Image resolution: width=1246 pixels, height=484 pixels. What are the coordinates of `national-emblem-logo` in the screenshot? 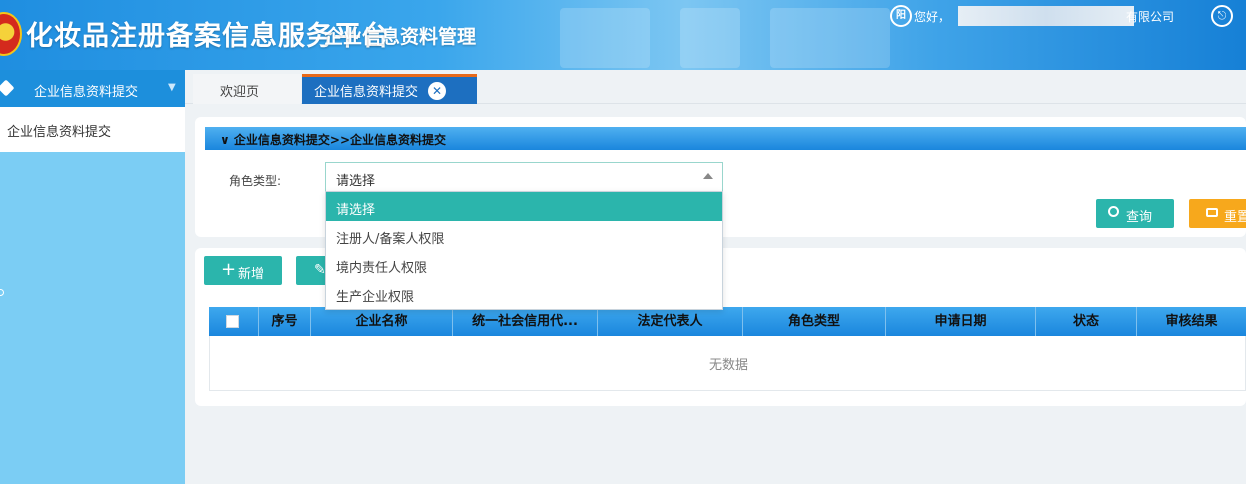 It's located at (11, 34).